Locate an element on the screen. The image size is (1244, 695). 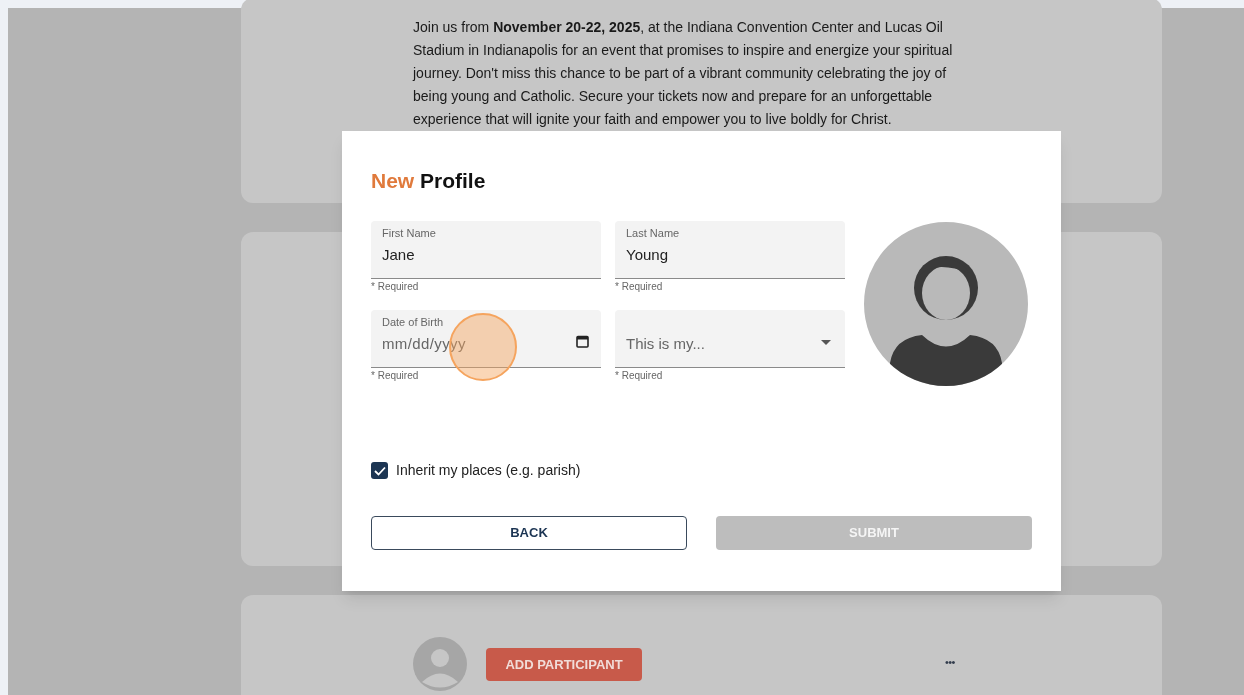
checkbox-label: Inherit my places (e.g. parish) is located at coordinates (488, 470).